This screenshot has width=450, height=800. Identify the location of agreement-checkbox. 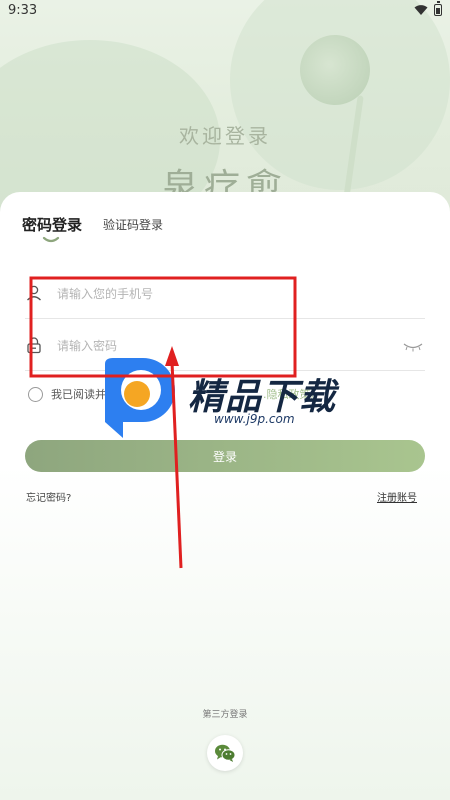
(35, 394).